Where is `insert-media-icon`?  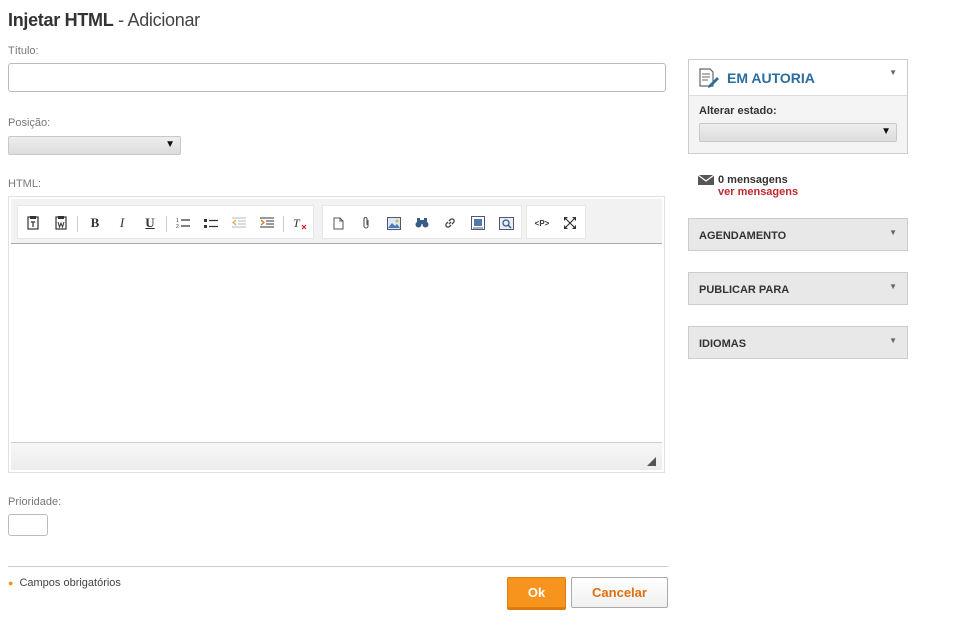 insert-media-icon is located at coordinates (478, 223).